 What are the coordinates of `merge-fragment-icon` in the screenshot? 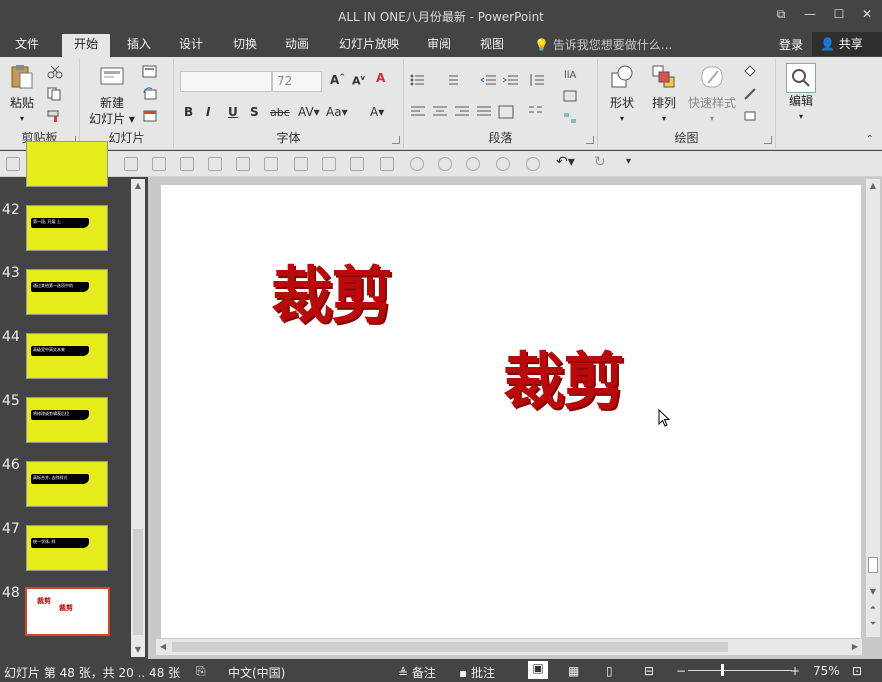 It's located at (473, 164).